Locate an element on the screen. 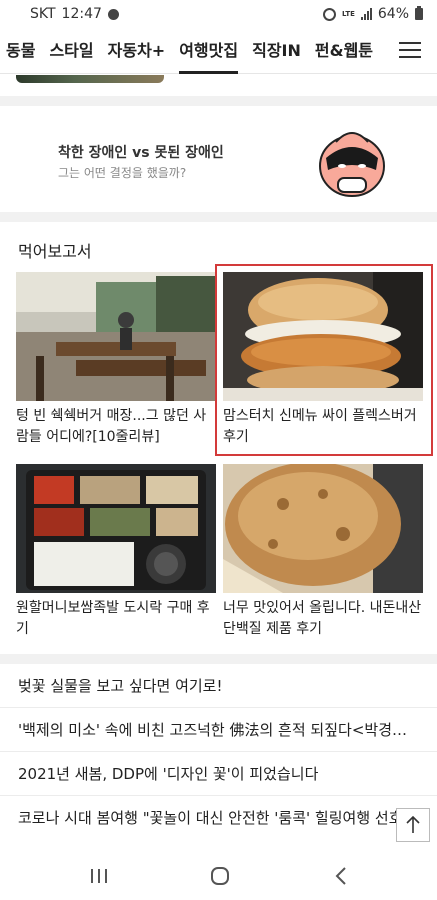 This screenshot has width=437, height=900. food-card-caption: 원할머니보쌈족발 도시락 구매 후기 is located at coordinates (113, 618).